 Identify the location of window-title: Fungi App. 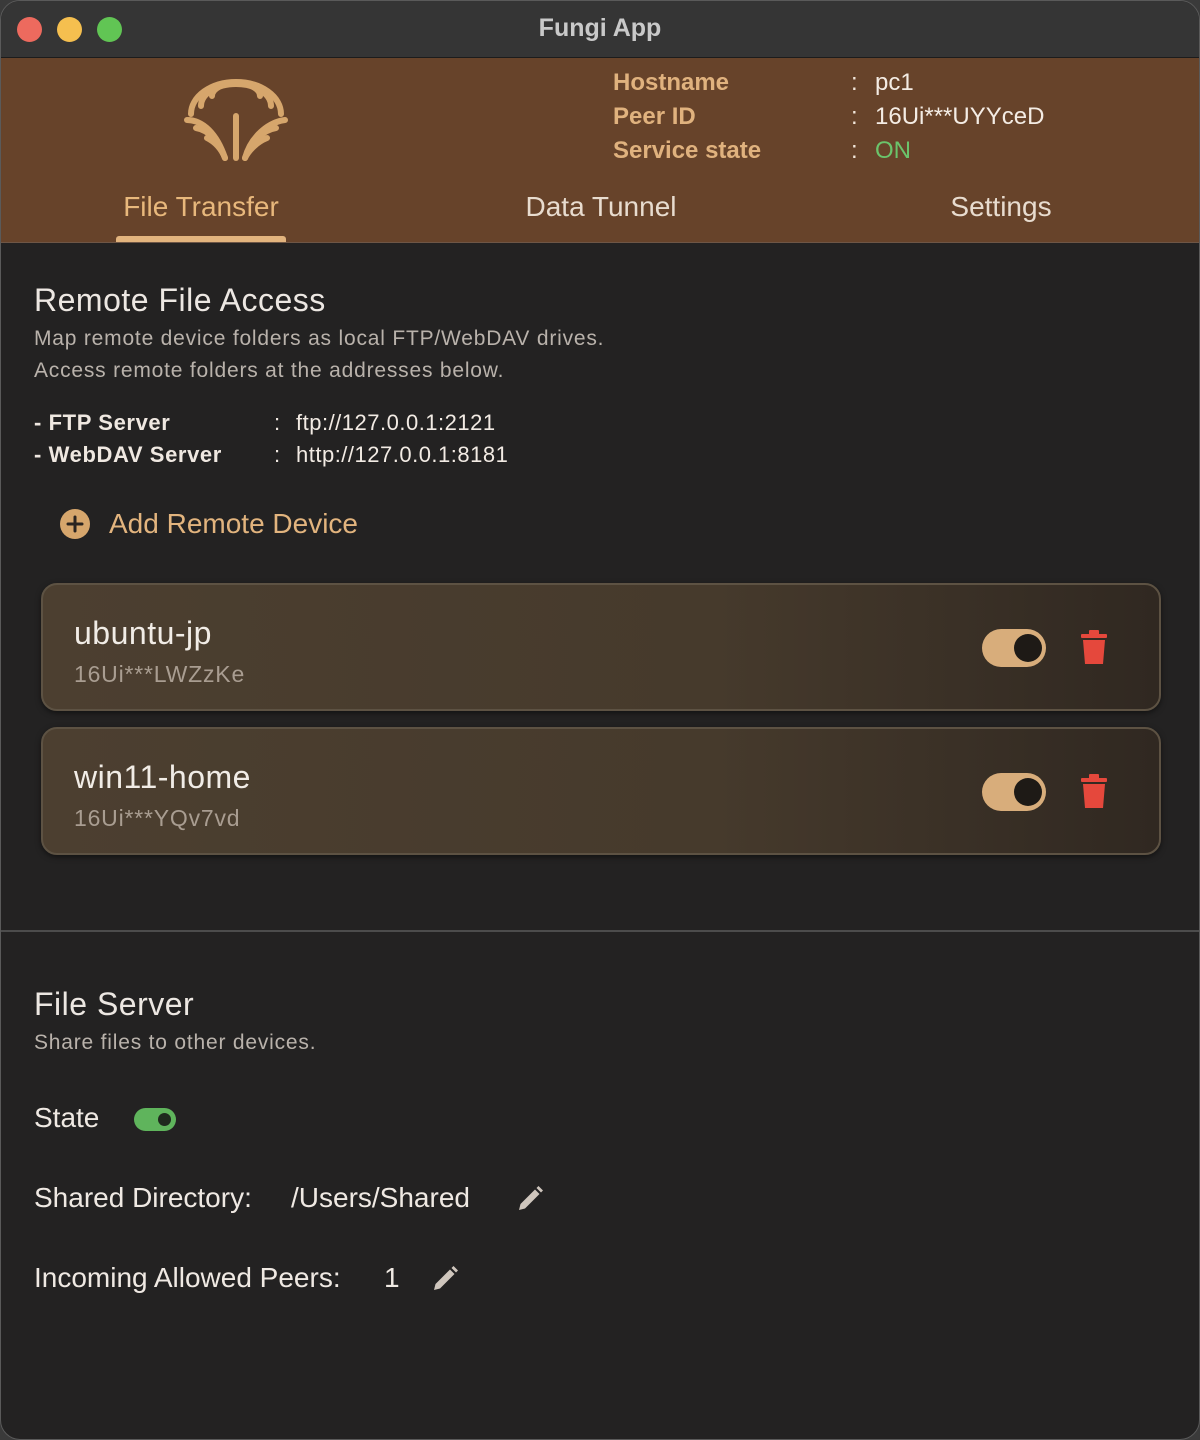
(600, 28).